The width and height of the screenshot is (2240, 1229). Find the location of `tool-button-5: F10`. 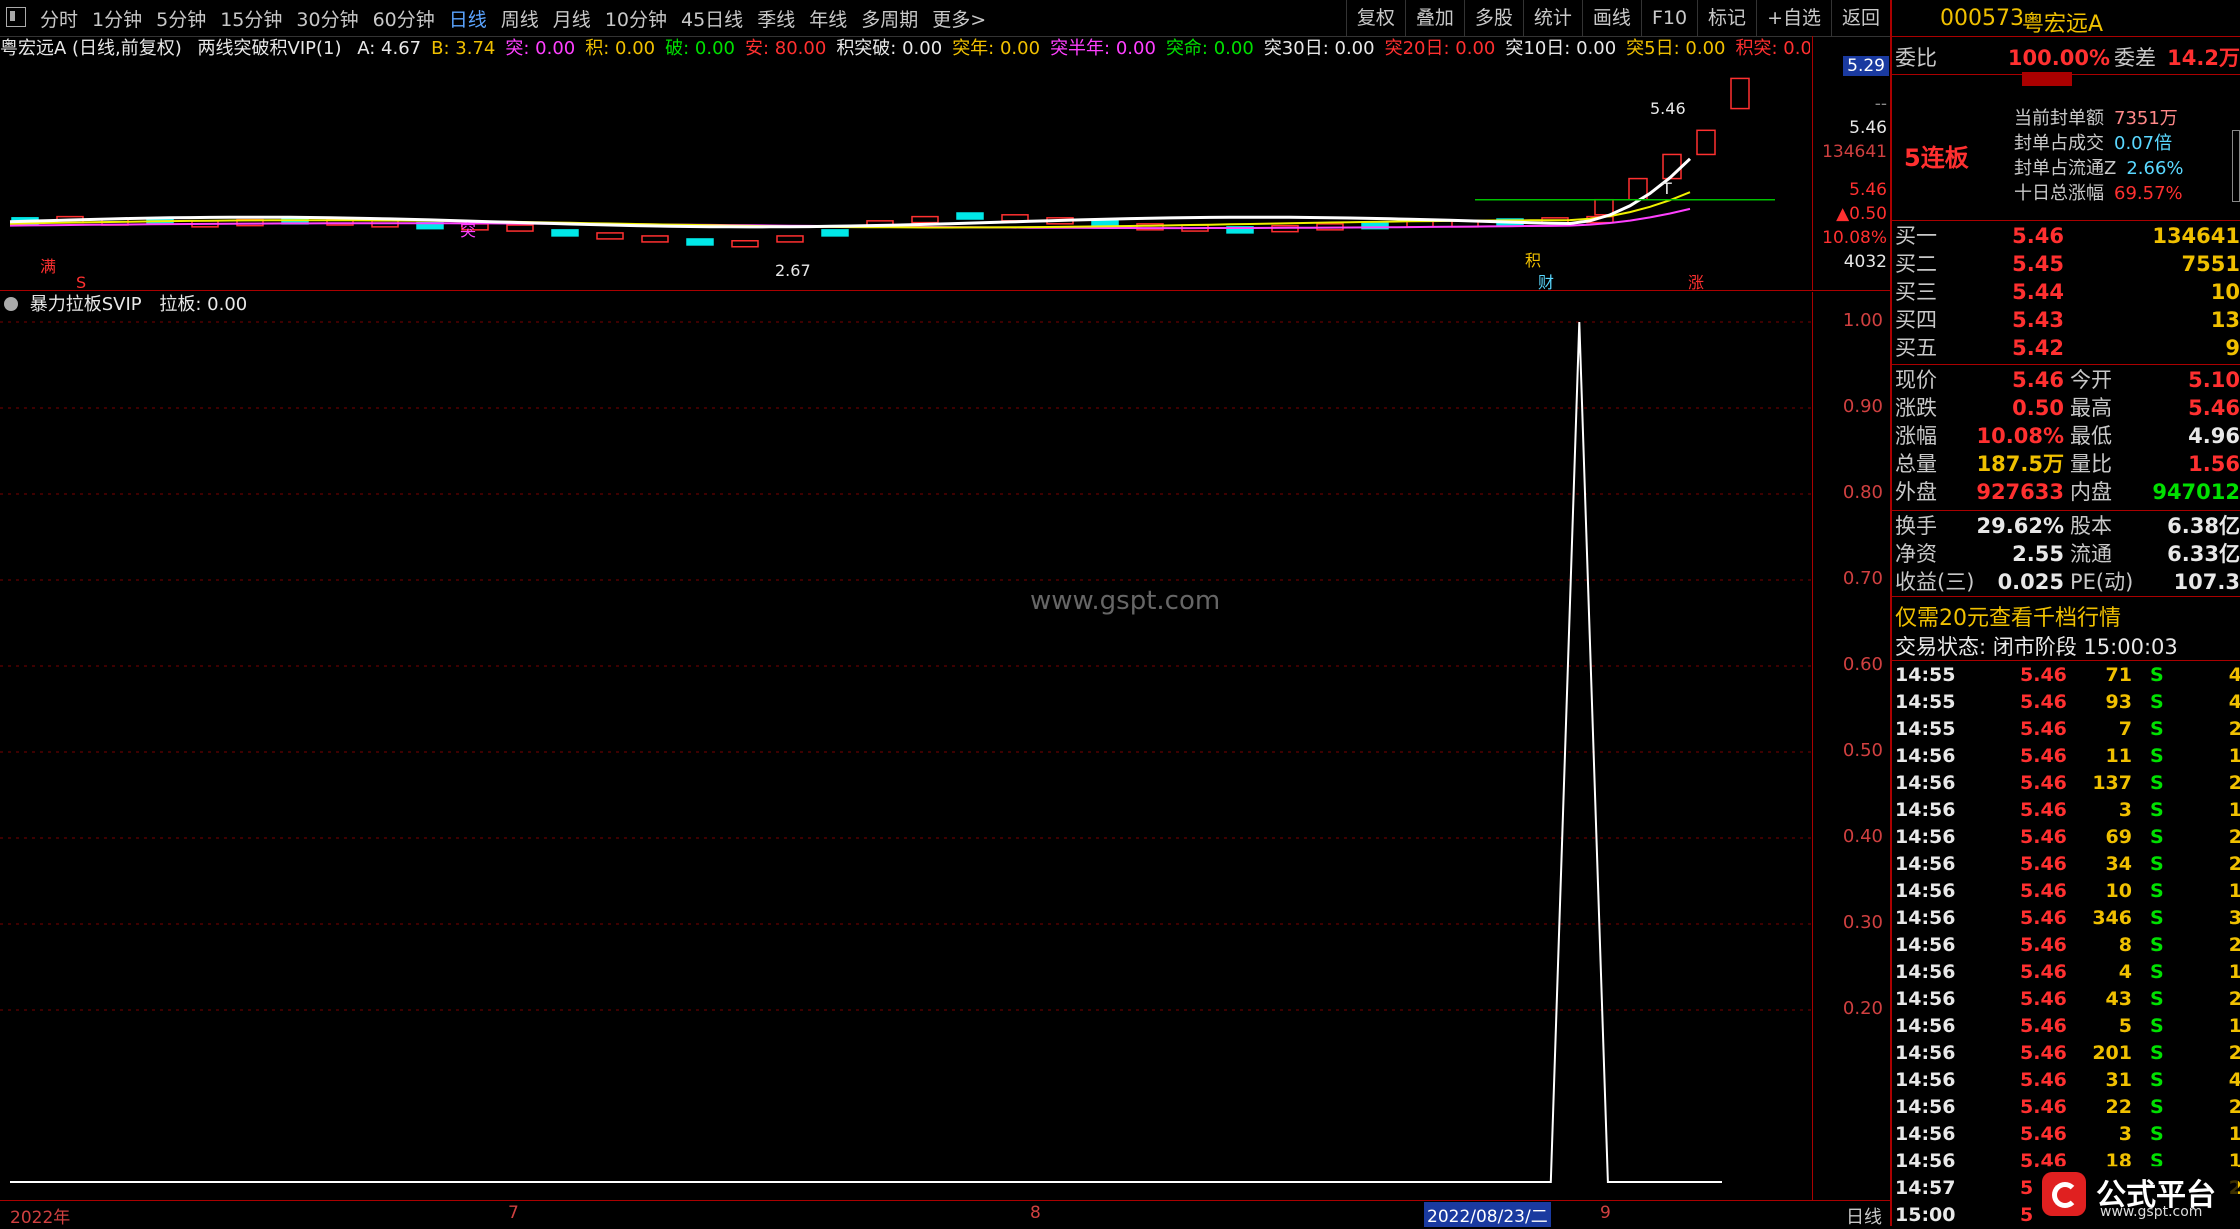

tool-button-5: F10 is located at coordinates (1668, 18).